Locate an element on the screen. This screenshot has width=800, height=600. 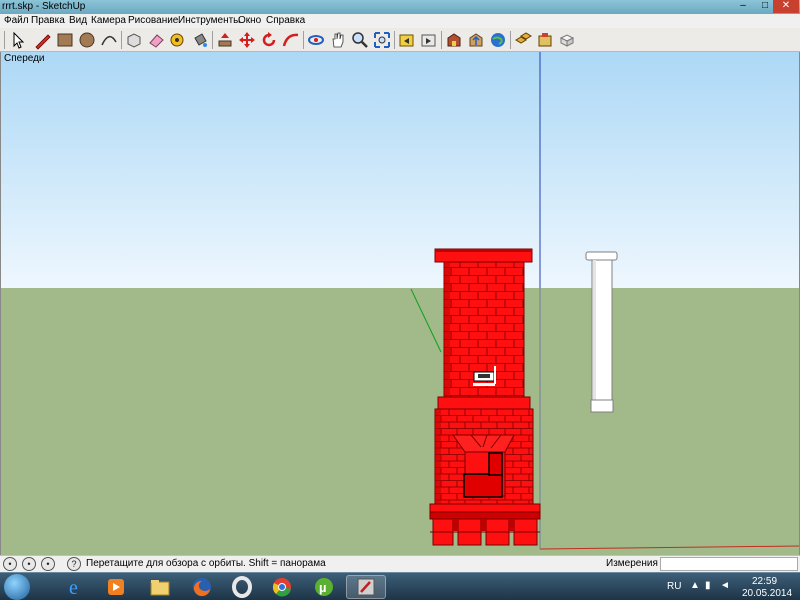
taskbar: e µ RU ▲ ▮ ◄ 22:59 20.05.2014 is located at coordinates (400, 586).